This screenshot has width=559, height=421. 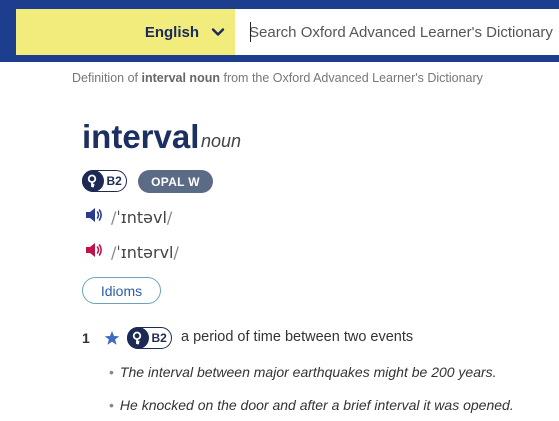 I want to click on header-bar: English, so click(x=279, y=31).